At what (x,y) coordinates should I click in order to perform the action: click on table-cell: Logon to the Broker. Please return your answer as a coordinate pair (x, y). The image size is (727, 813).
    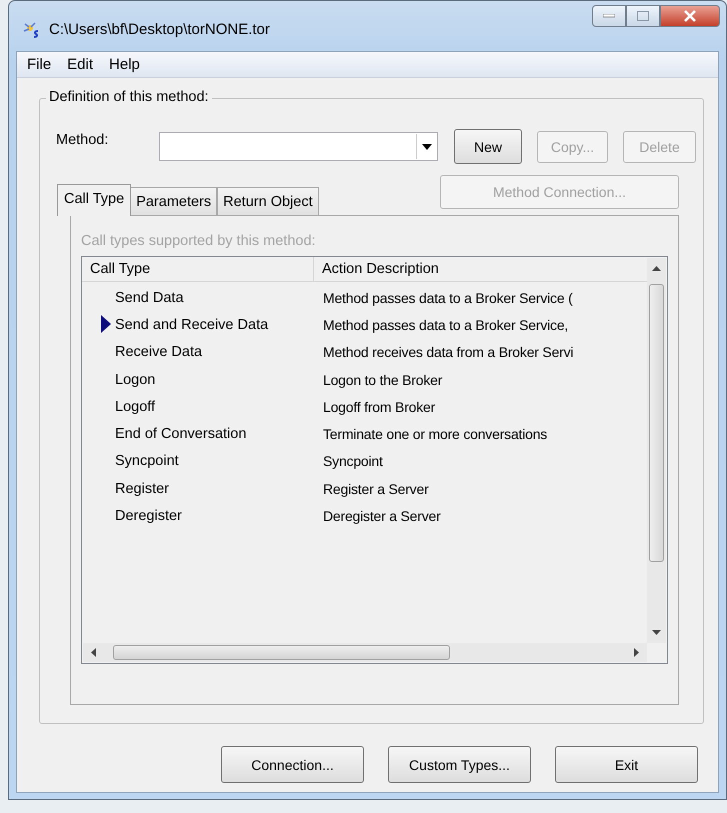
    Looking at the image, I should click on (382, 380).